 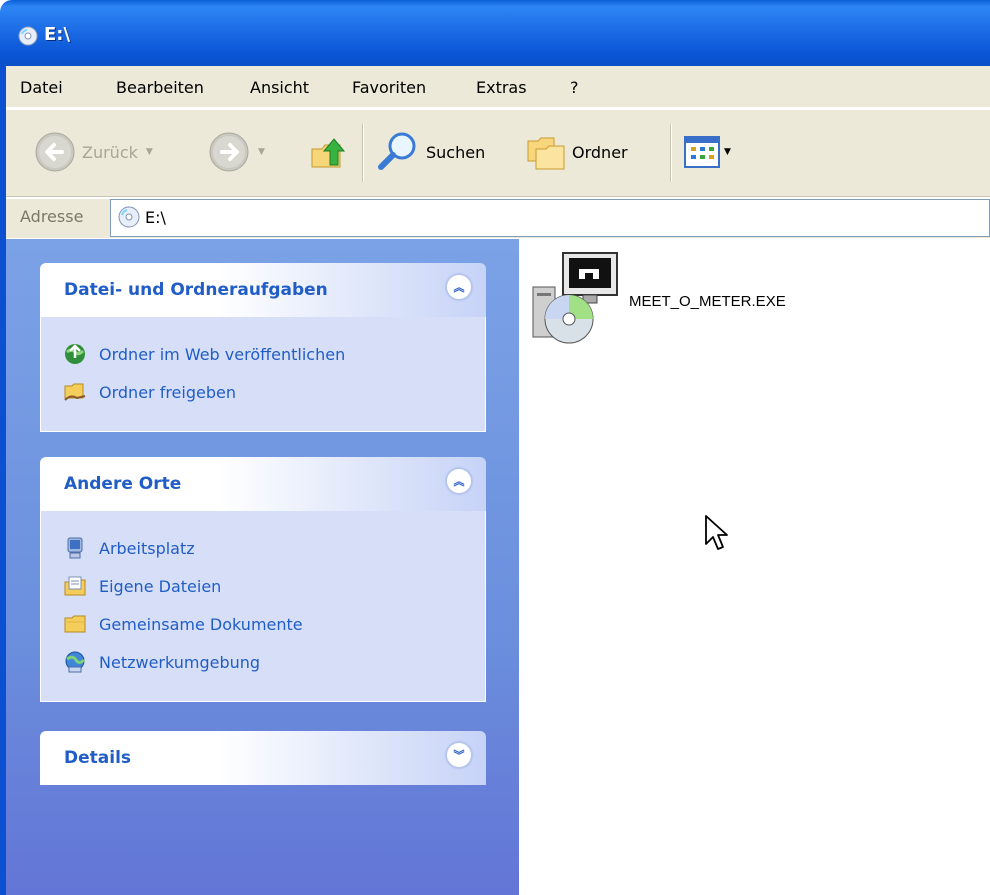 I want to click on place-network: Netzwerkumgebung, so click(x=274, y=662).